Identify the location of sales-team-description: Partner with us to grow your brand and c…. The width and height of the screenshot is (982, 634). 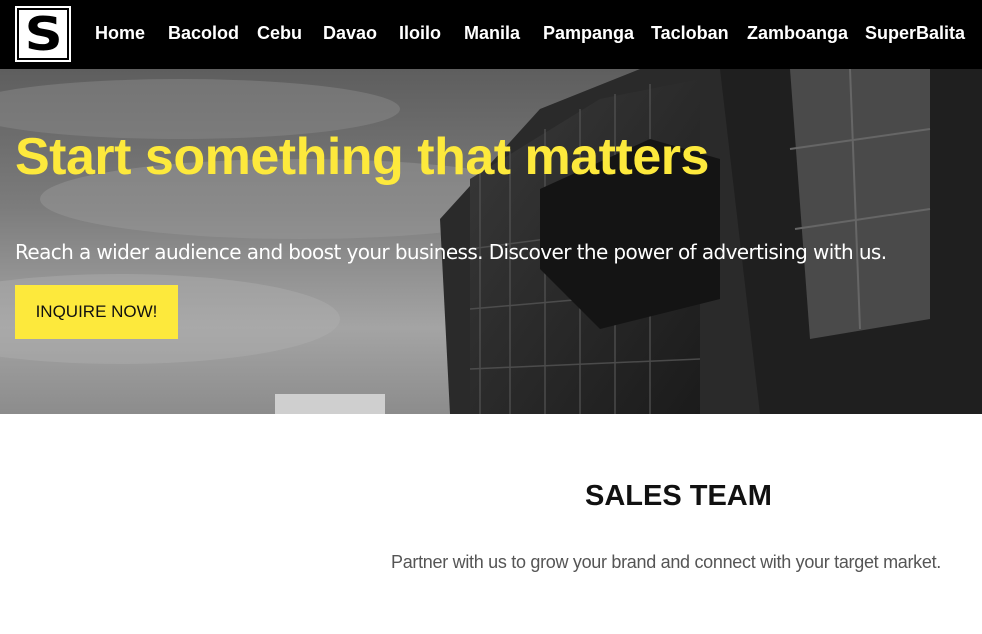
(666, 562).